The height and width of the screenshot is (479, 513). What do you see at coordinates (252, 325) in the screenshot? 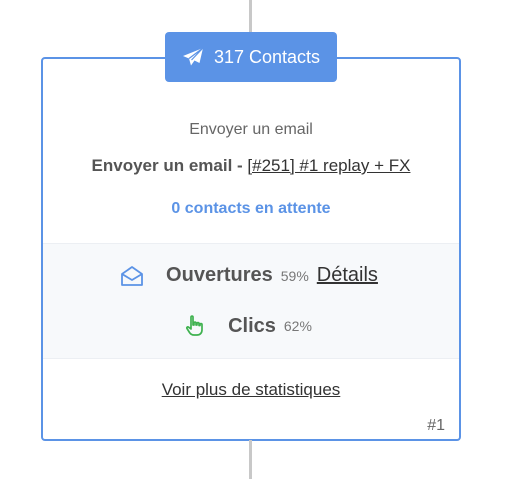
I see `clicks-label: Clics` at bounding box center [252, 325].